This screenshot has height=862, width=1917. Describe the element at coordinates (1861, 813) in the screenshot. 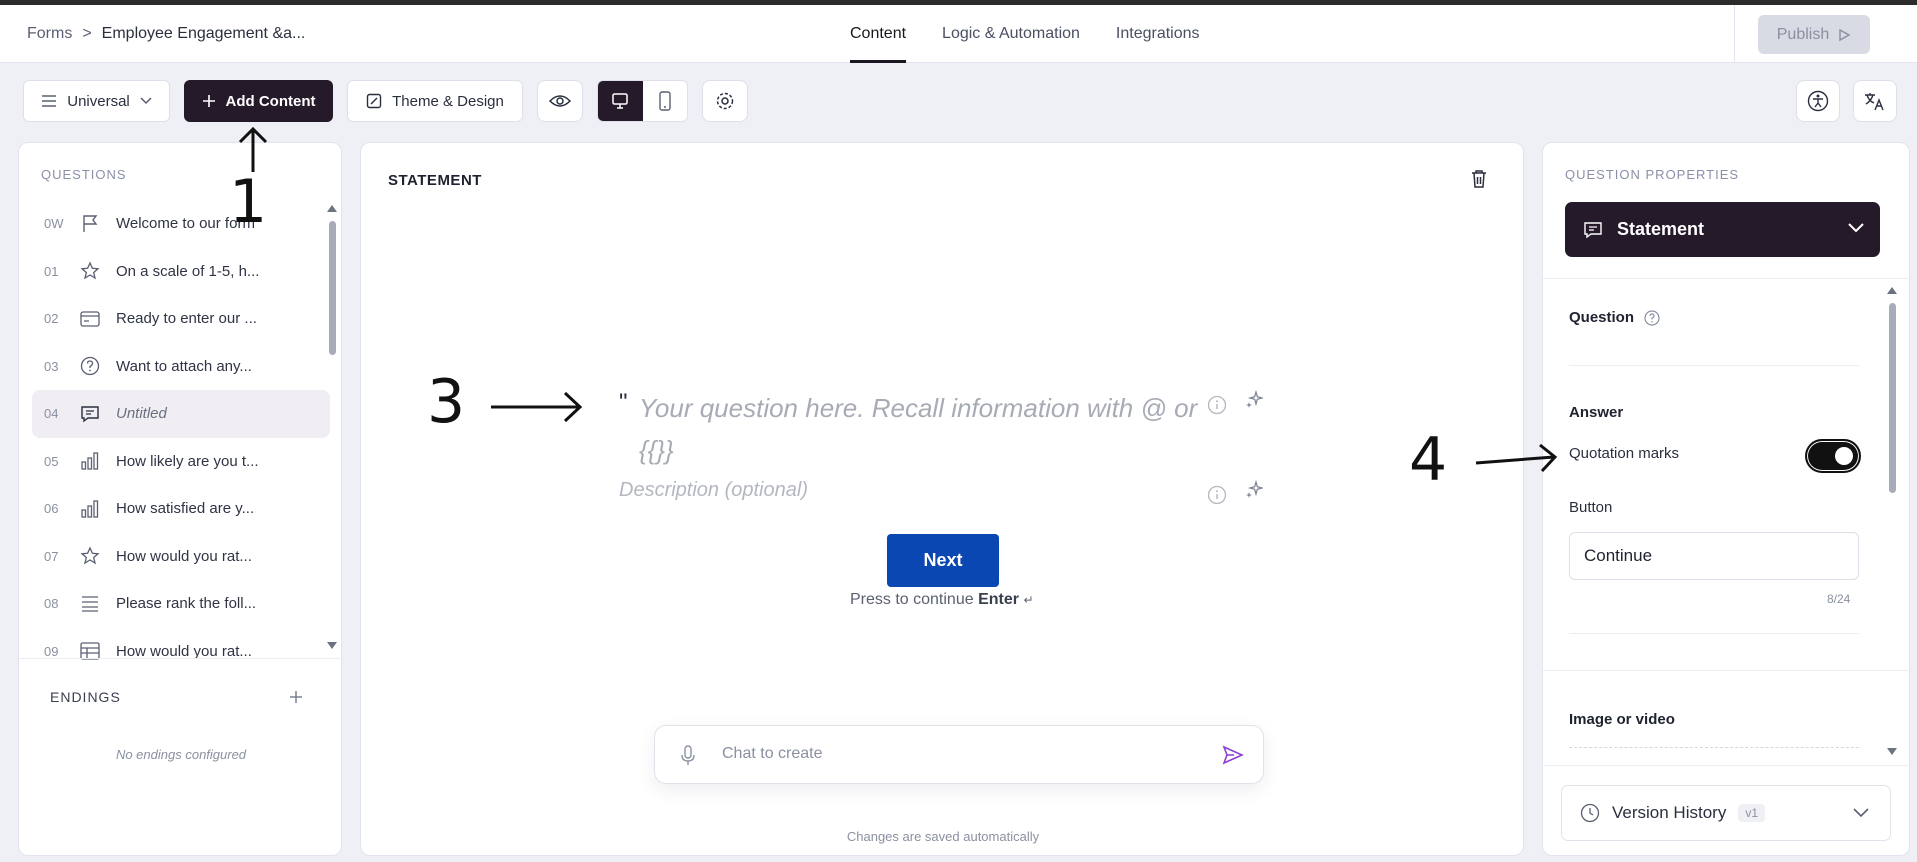

I see `chevron-down-icon` at that location.